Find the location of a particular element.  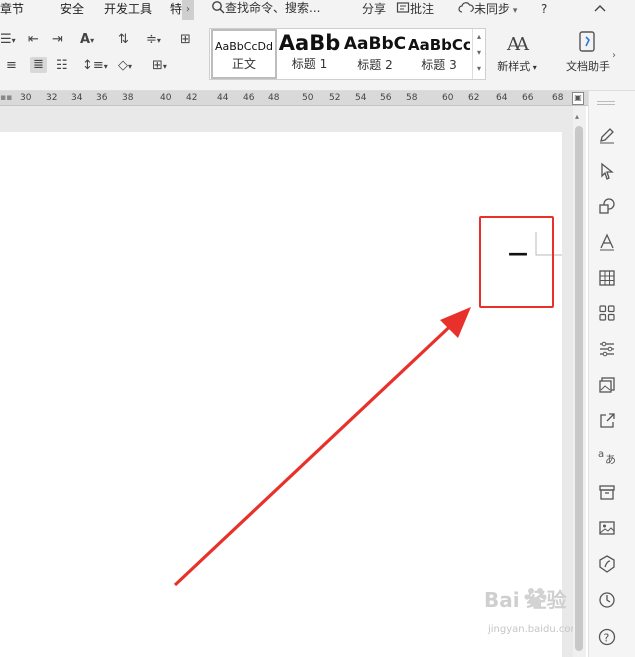

style-label: 正文 is located at coordinates (243, 64).